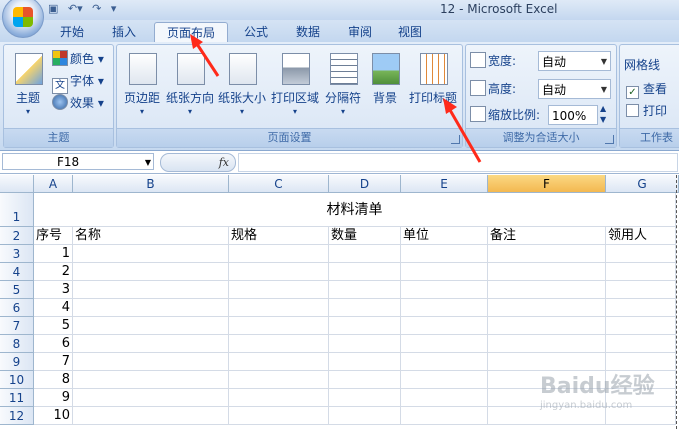 Image resolution: width=679 pixels, height=429 pixels. I want to click on margins-button: 页边距 ▾, so click(142, 86).